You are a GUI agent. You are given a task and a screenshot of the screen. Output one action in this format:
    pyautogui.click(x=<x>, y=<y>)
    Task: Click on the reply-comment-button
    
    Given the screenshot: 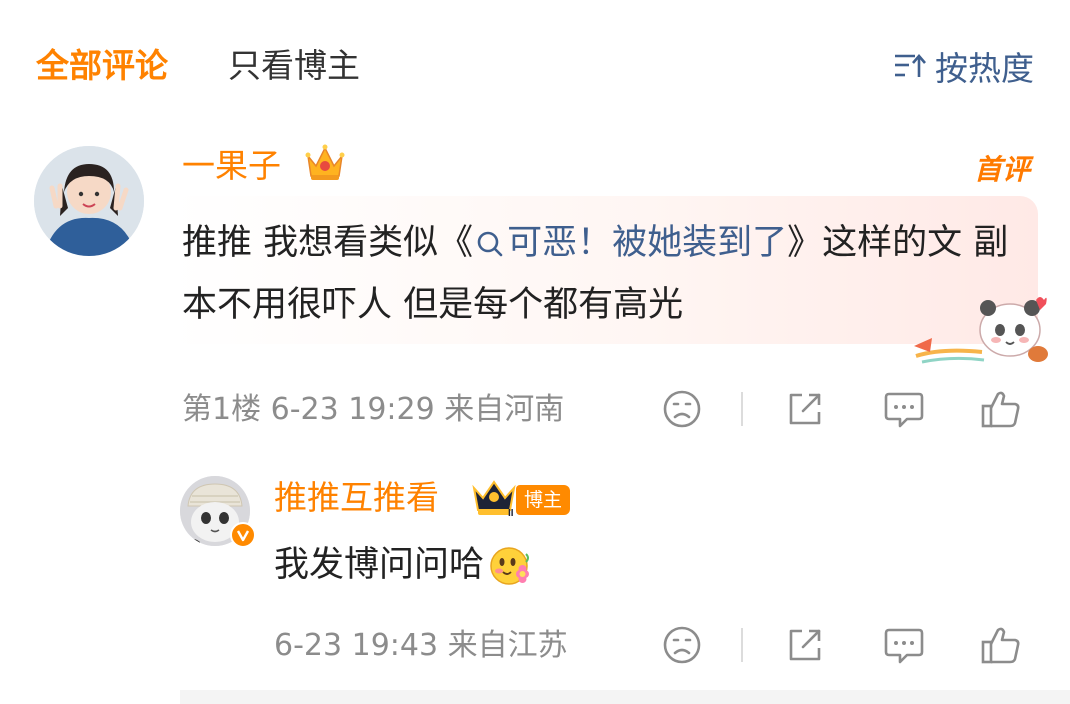 What is the action you would take?
    pyautogui.click(x=904, y=645)
    